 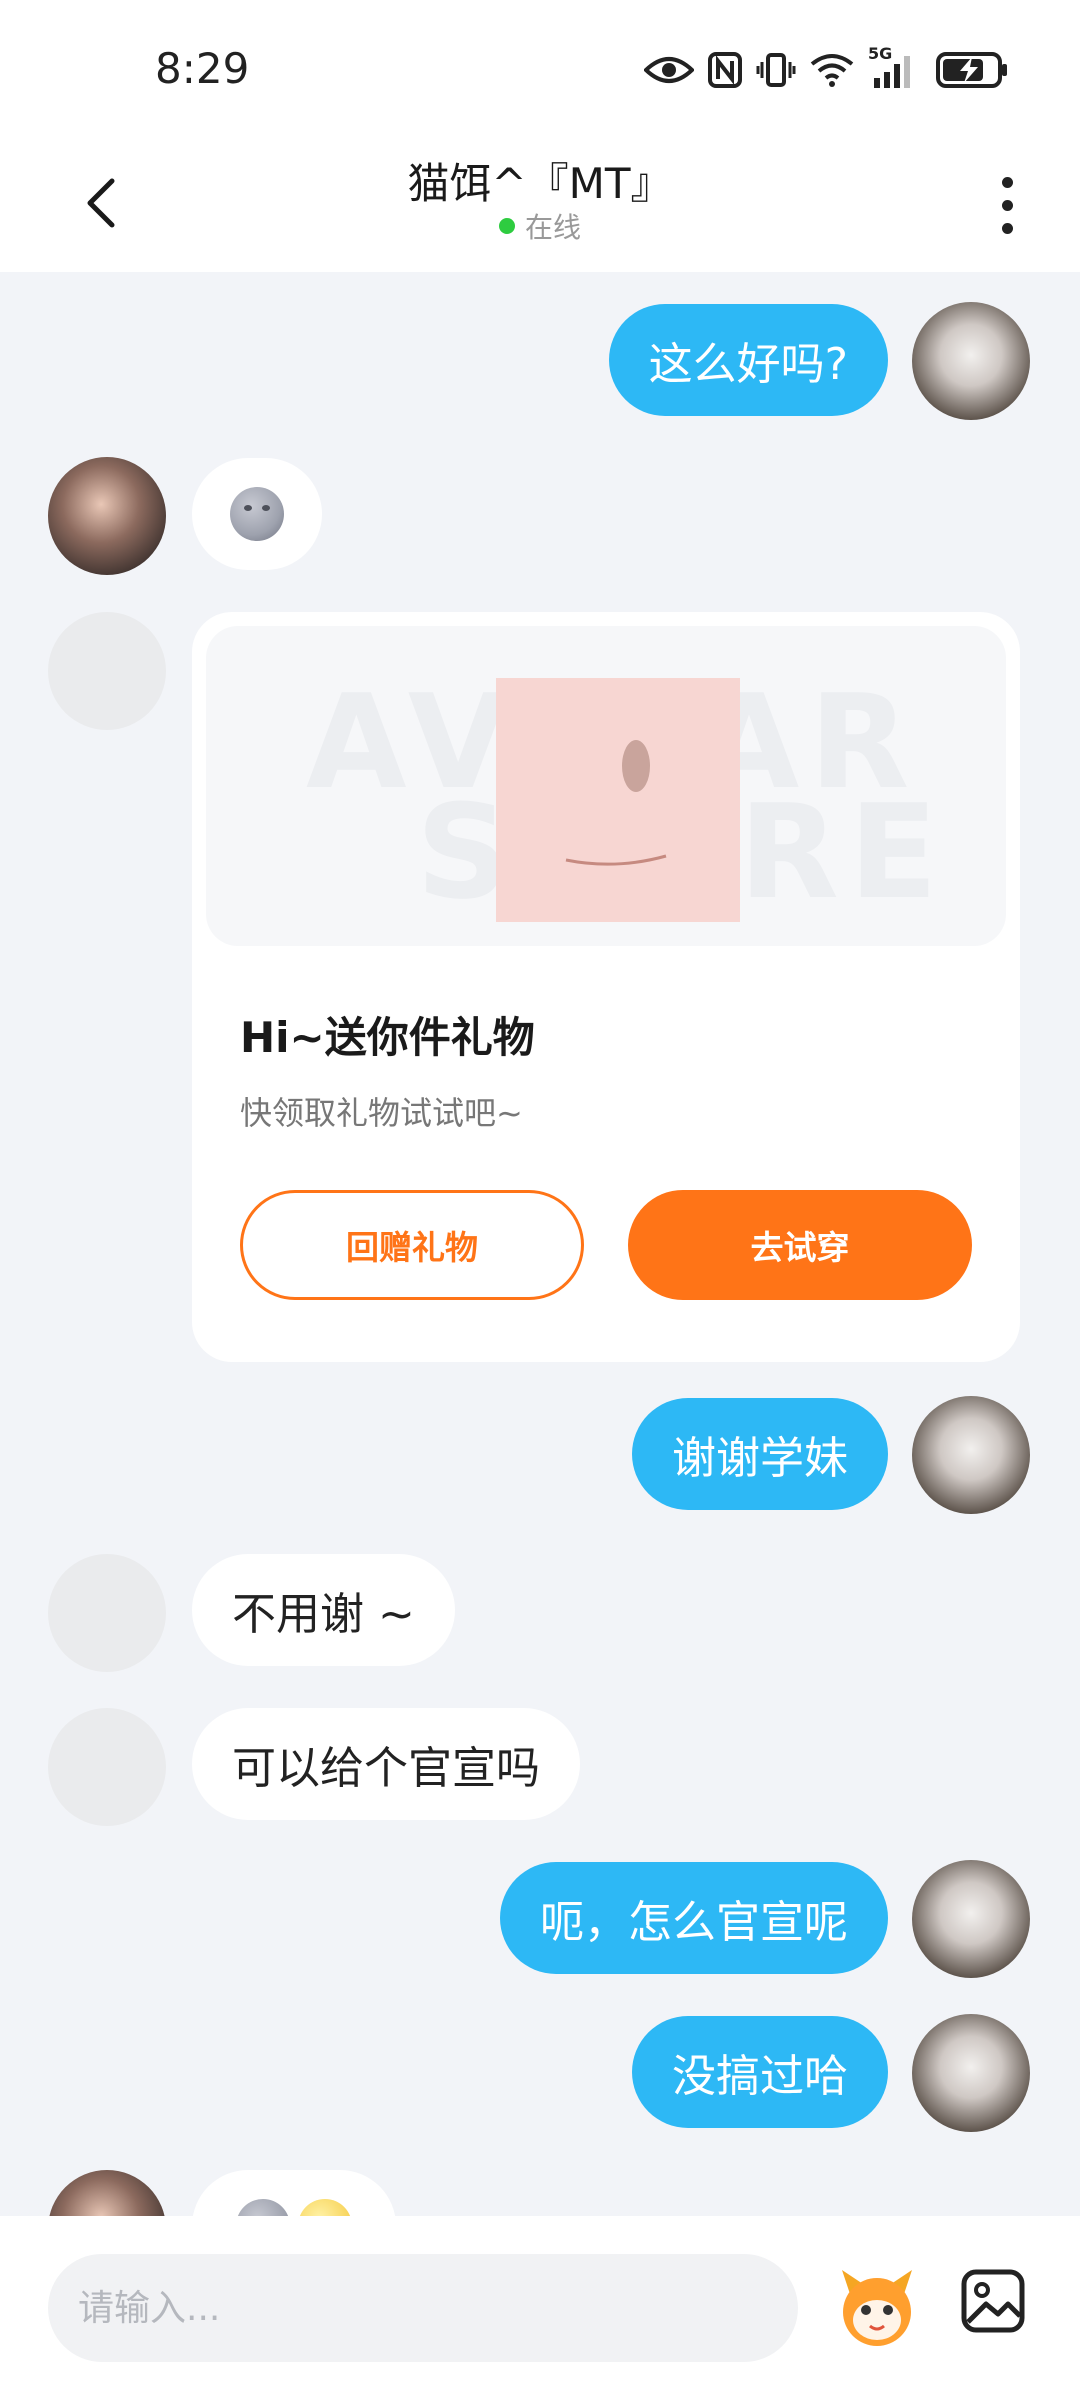 I want to click on message-bubble-sent: 这么好吗?, so click(x=748, y=360).